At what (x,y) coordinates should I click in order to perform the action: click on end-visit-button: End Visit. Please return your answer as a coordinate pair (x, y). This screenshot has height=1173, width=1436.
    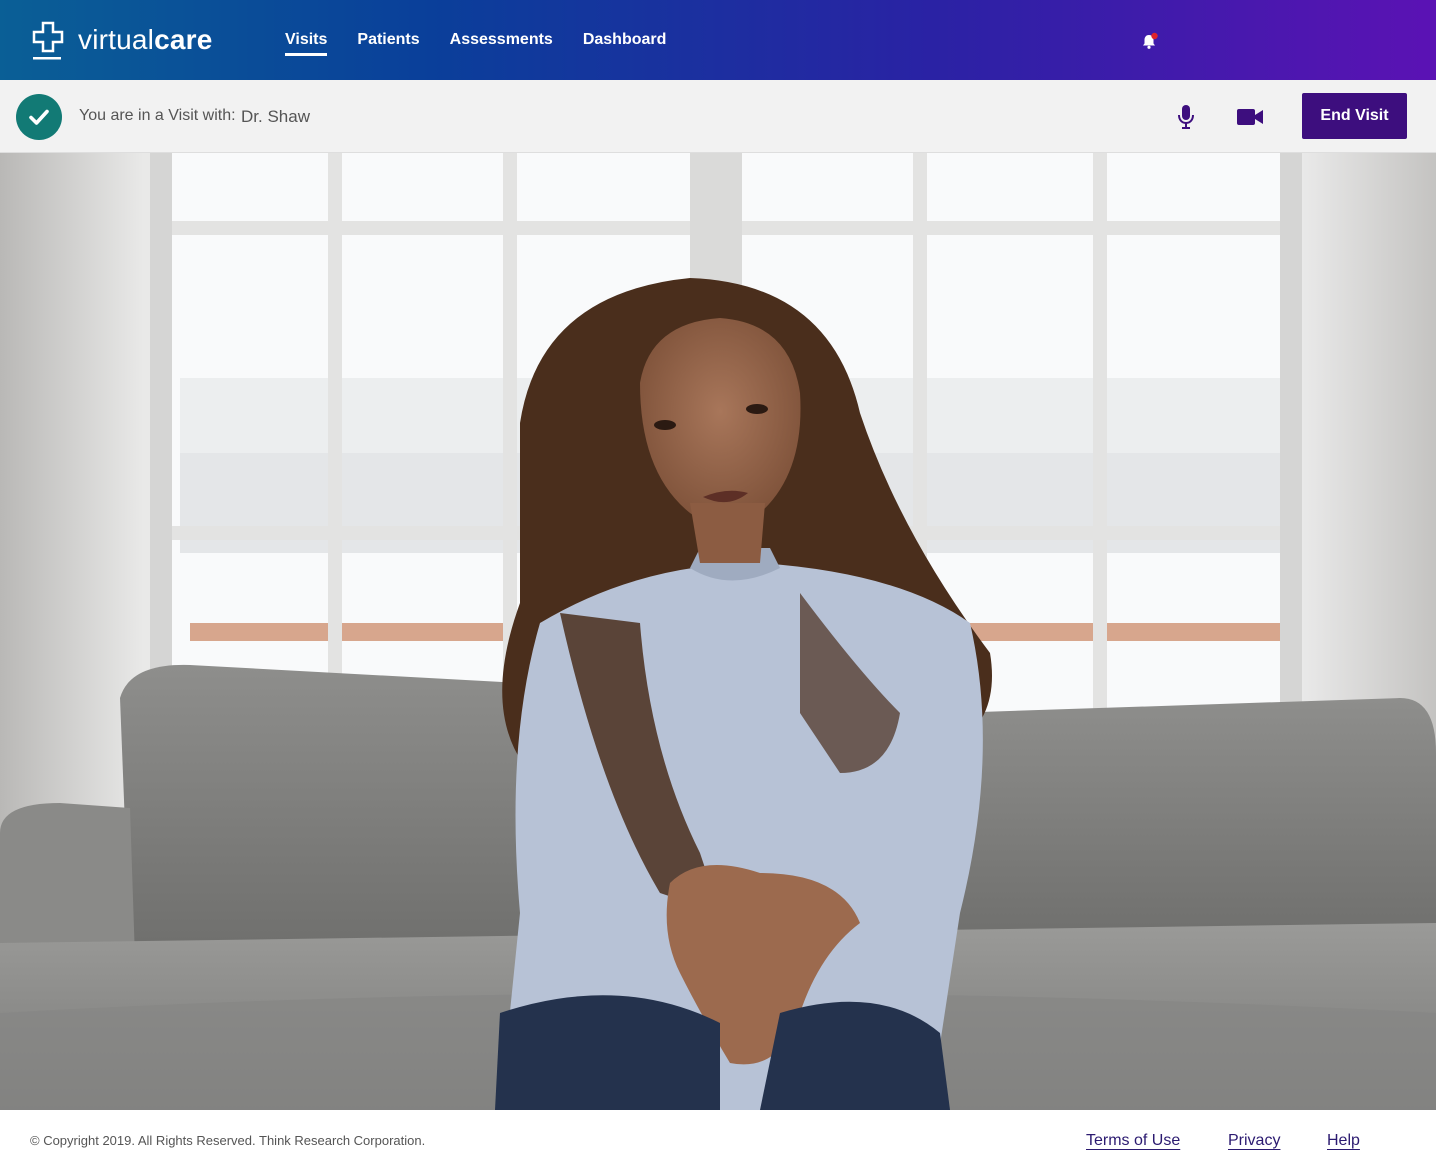
    Looking at the image, I should click on (1354, 116).